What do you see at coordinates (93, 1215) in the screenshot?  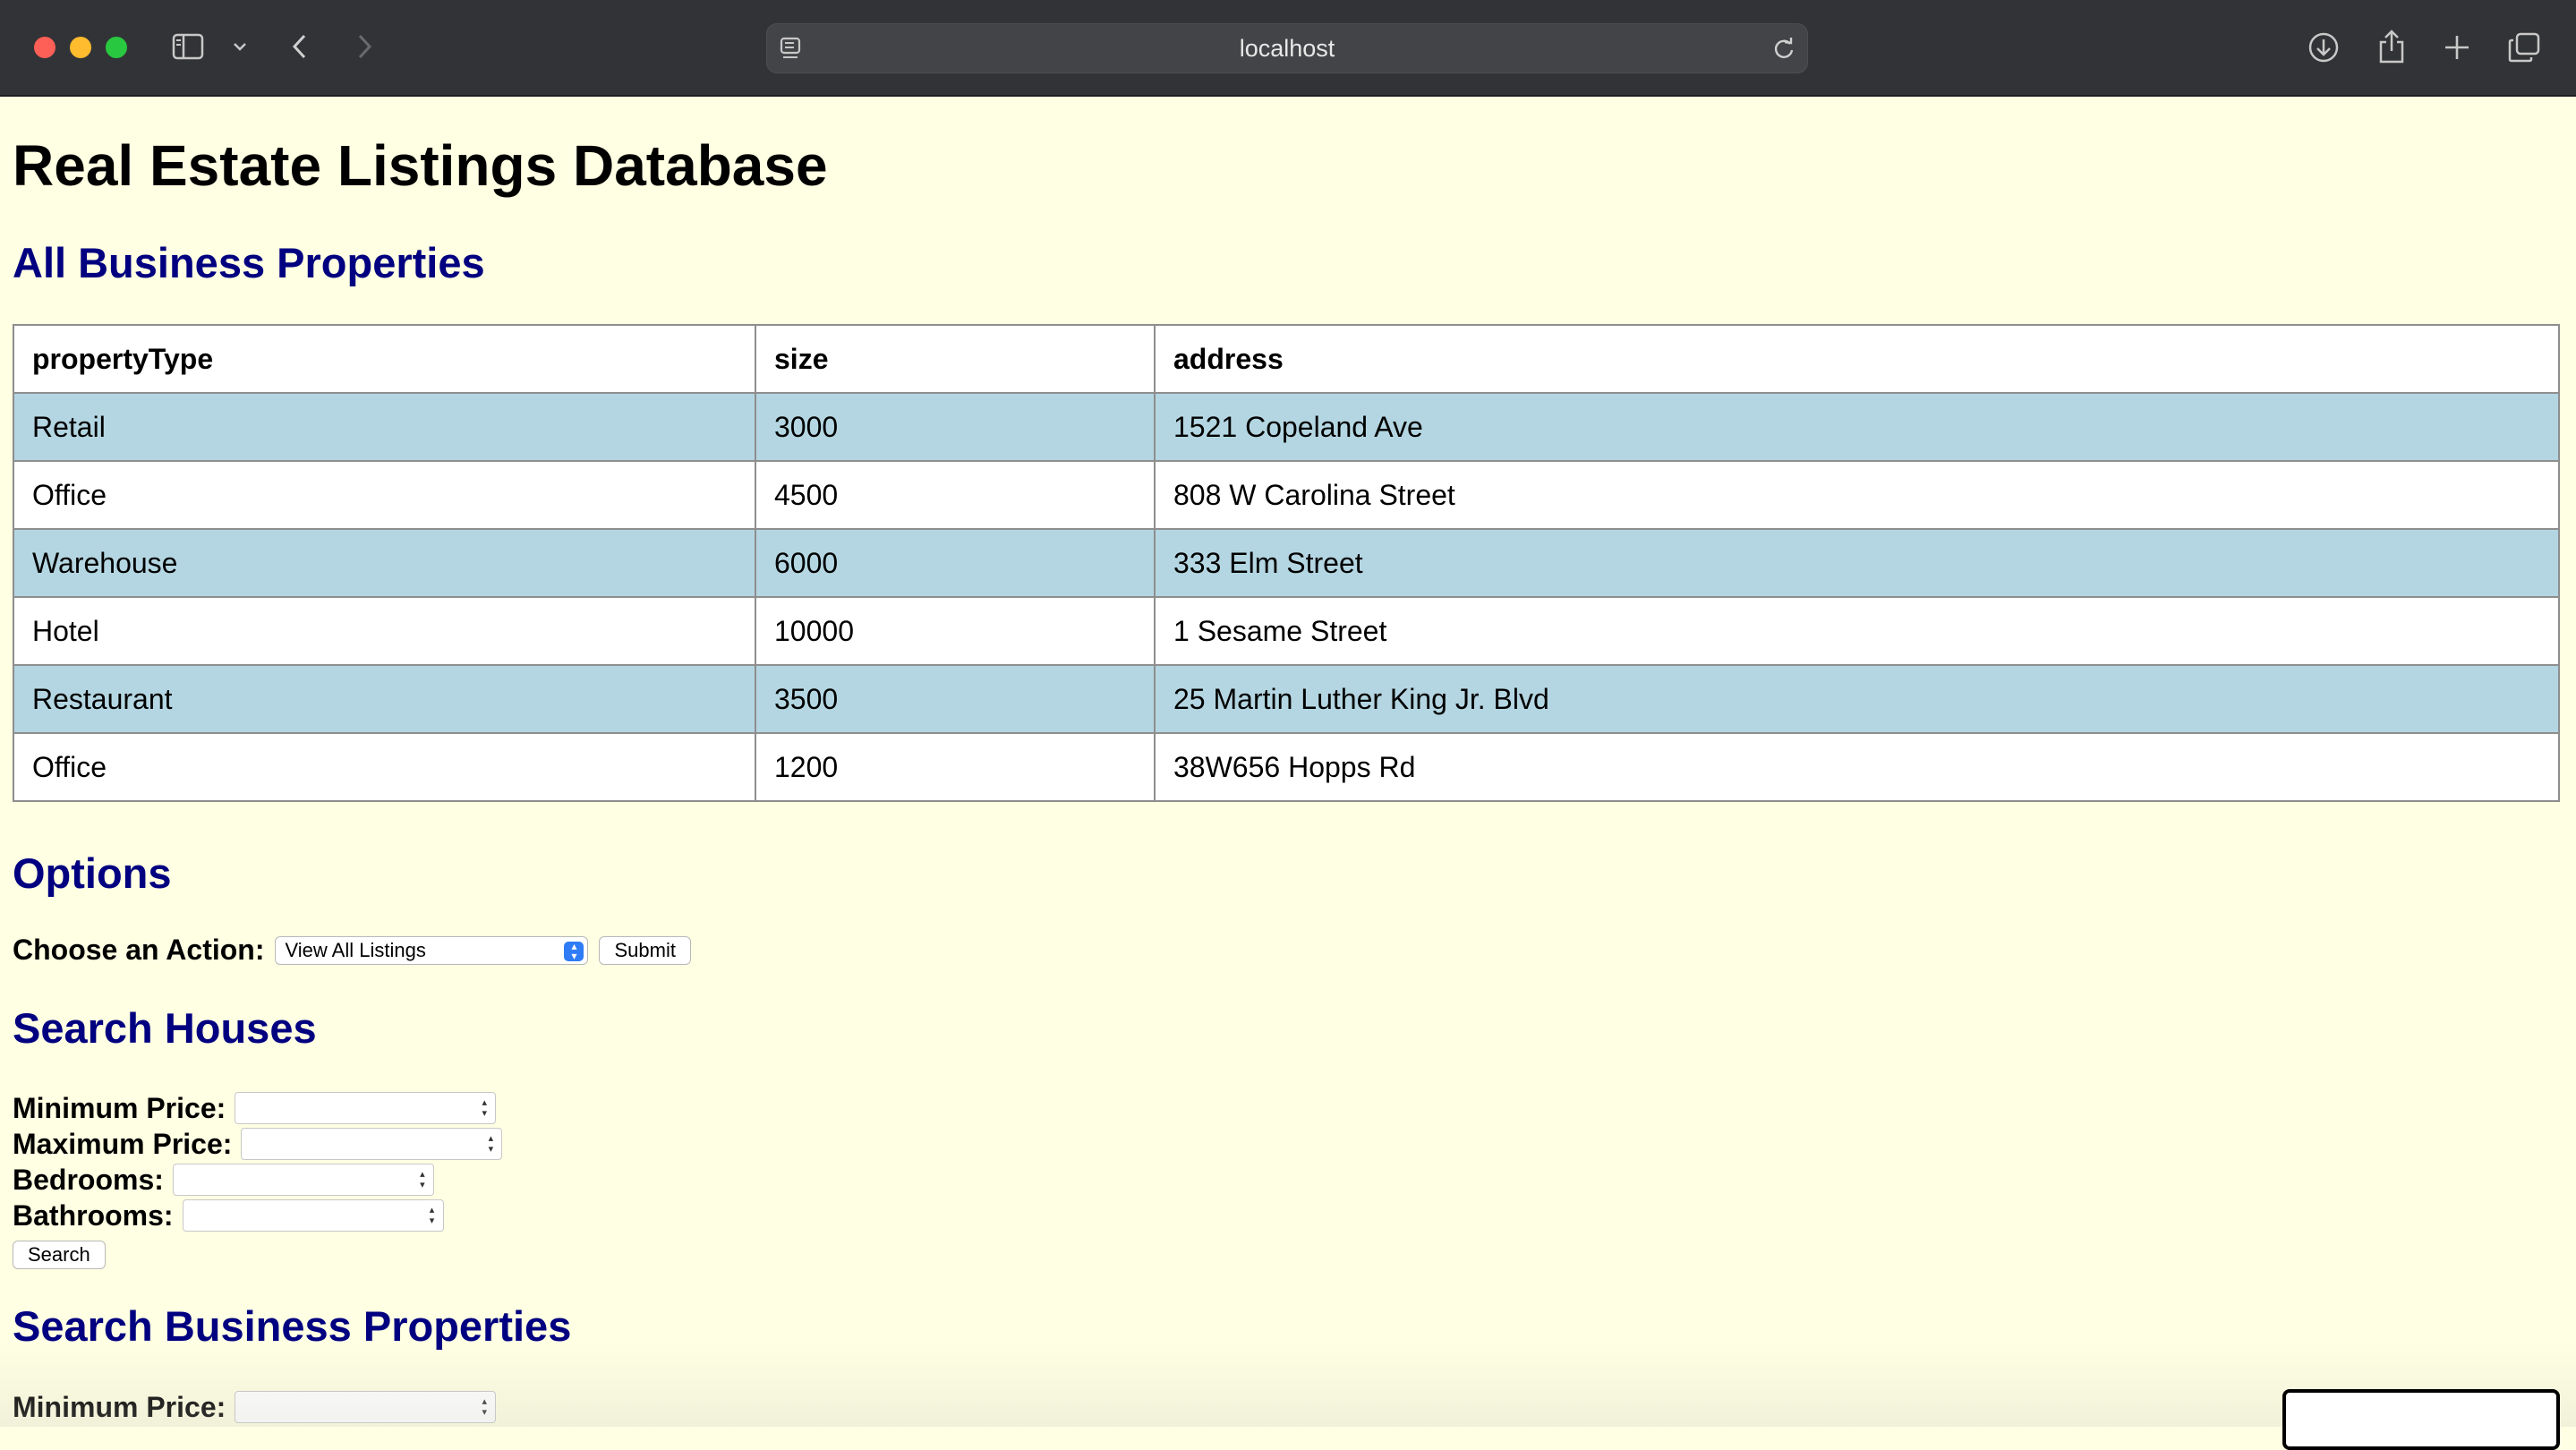 I see `bathrooms-label: Bathrooms:` at bounding box center [93, 1215].